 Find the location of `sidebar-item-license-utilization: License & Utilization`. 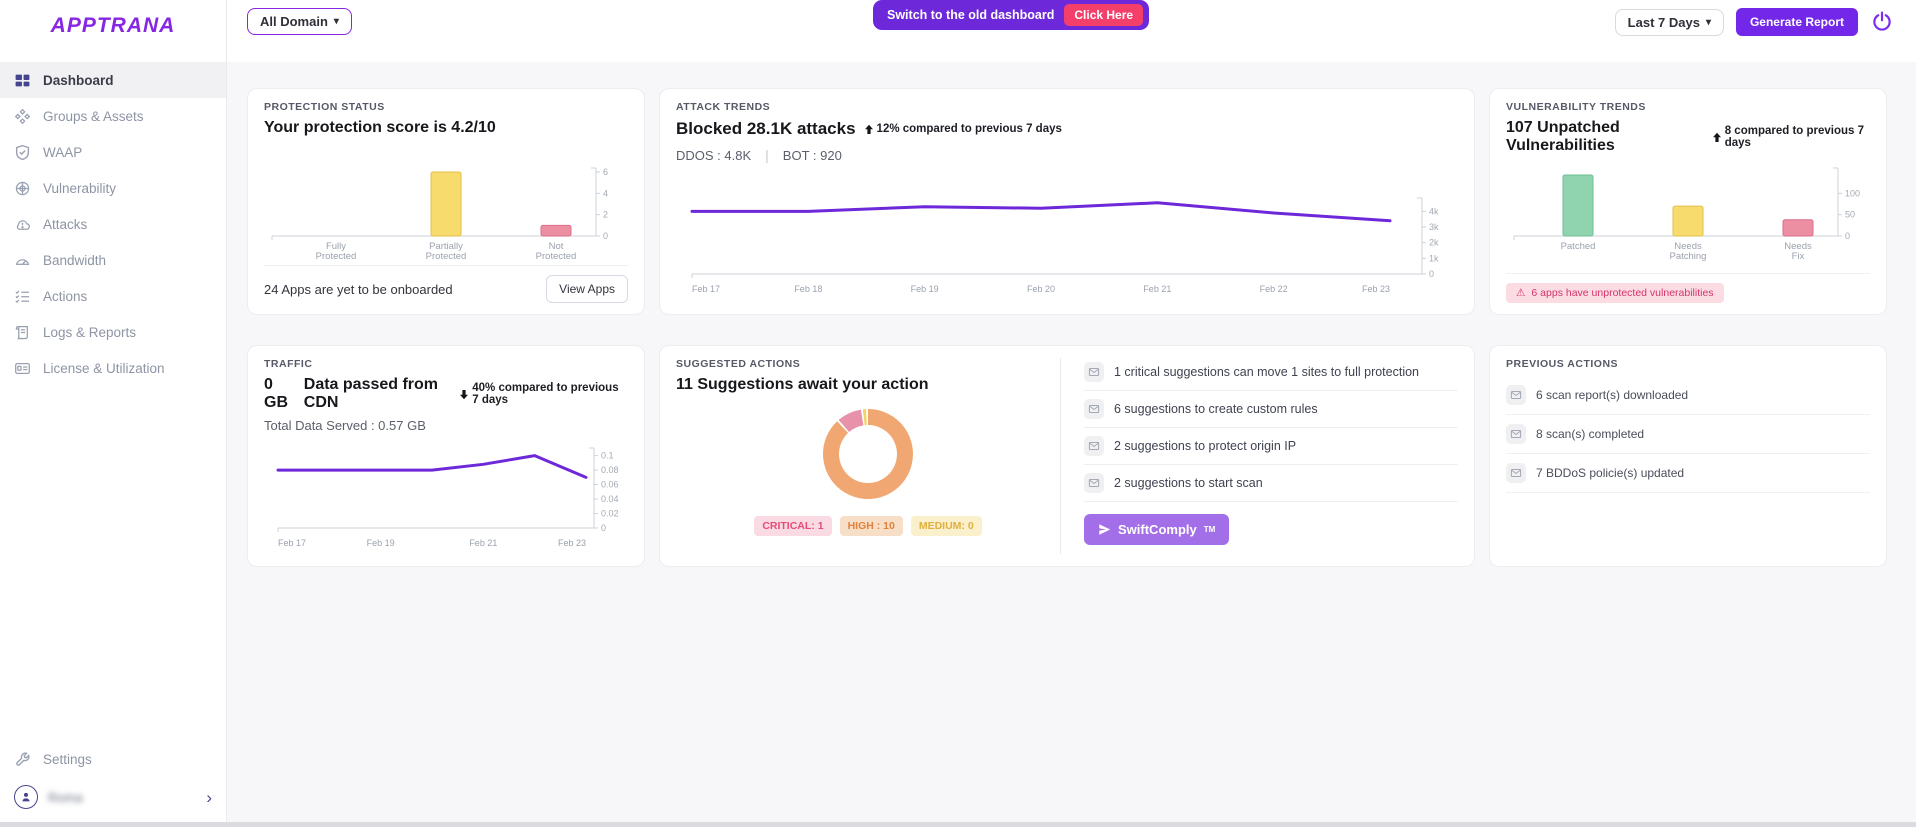

sidebar-item-license-utilization: License & Utilization is located at coordinates (113, 368).